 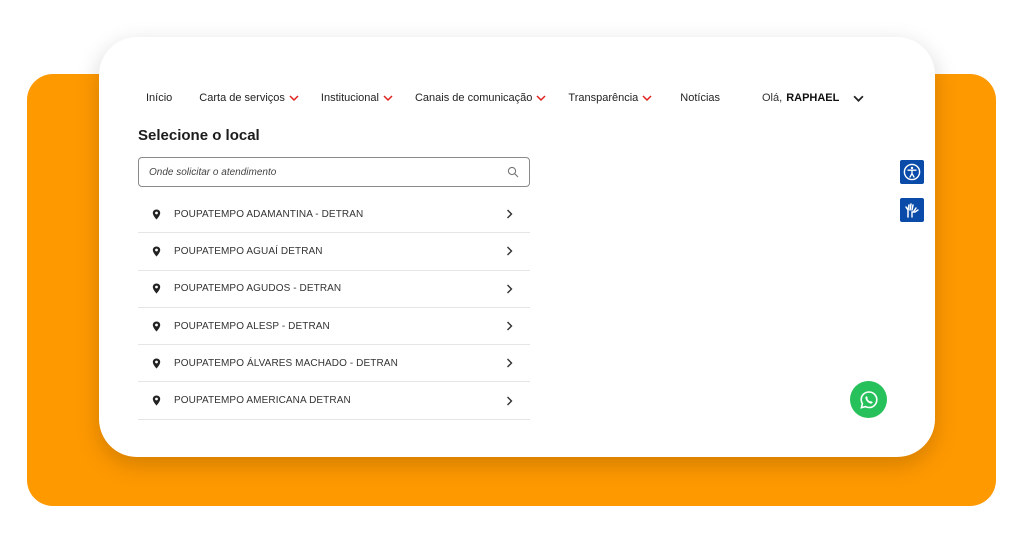 I want to click on list-item: POUPATEMPO ALESP - DETRAN, so click(x=334, y=327).